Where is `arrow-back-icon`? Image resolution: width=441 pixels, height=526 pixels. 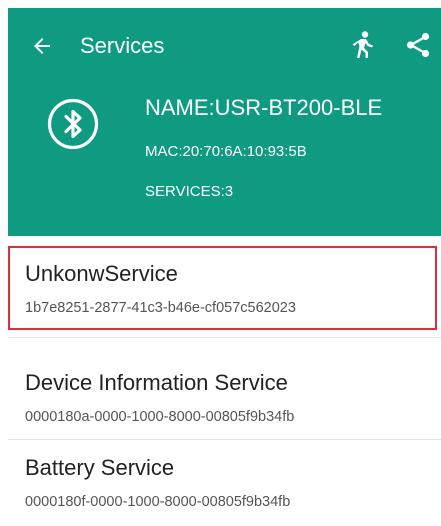
arrow-back-icon is located at coordinates (42, 46).